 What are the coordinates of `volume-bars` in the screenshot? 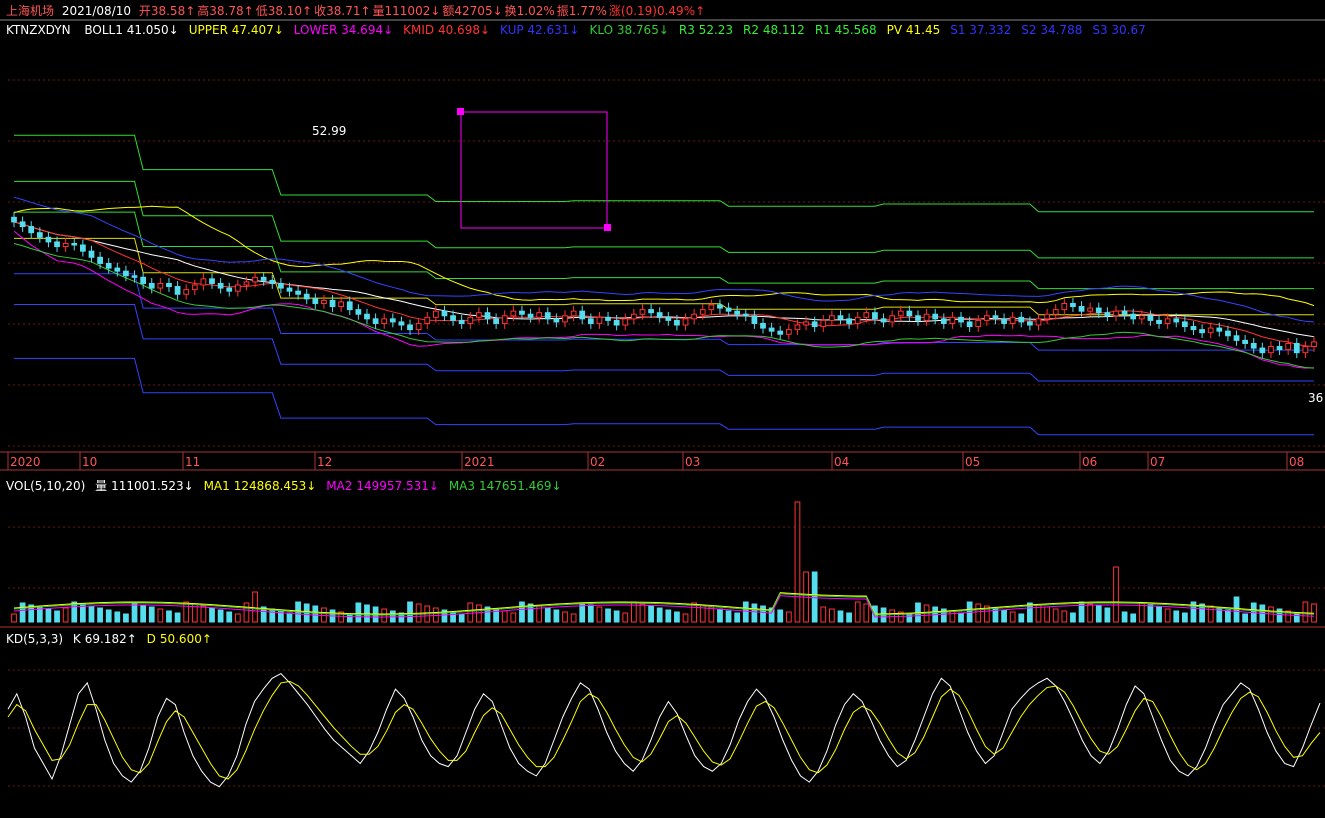 It's located at (664, 562).